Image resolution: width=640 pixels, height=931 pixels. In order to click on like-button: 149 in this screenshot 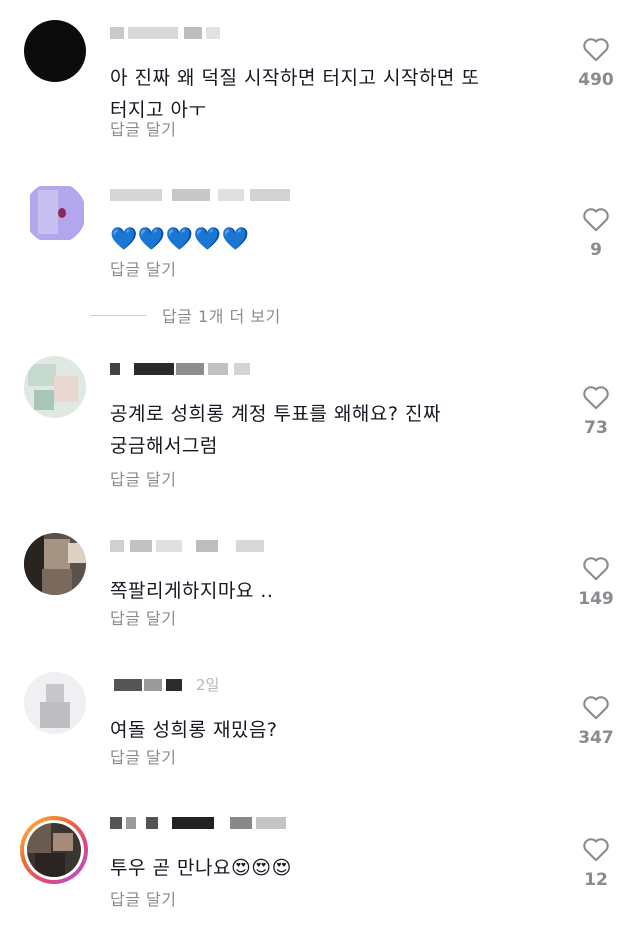, I will do `click(596, 582)`.